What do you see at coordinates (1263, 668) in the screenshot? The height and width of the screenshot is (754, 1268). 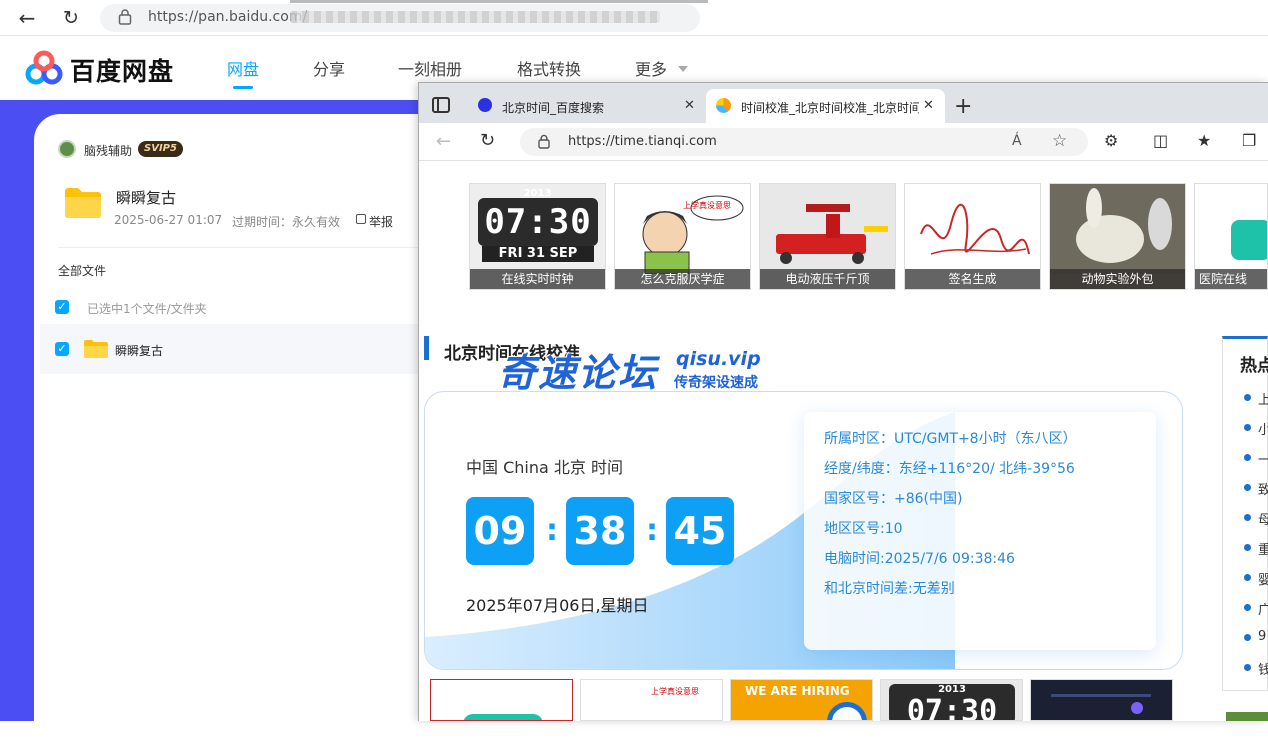 I see `hot-item: 钱` at bounding box center [1263, 668].